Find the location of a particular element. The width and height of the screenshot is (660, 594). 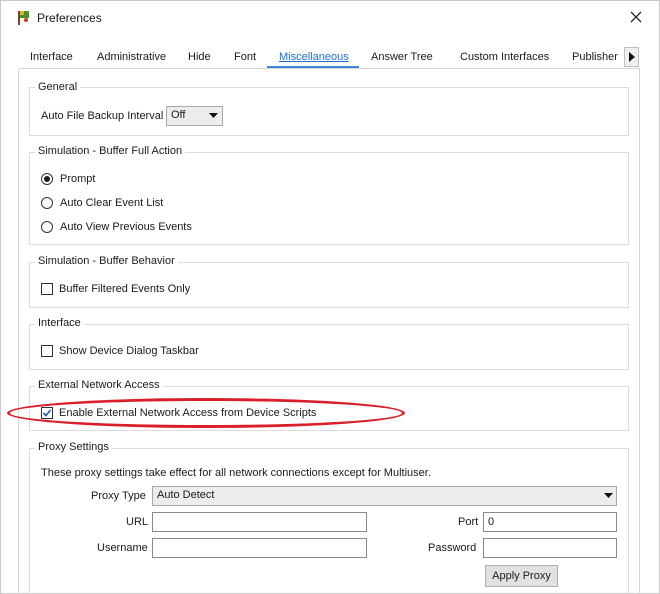

port-input: 0 is located at coordinates (550, 522).